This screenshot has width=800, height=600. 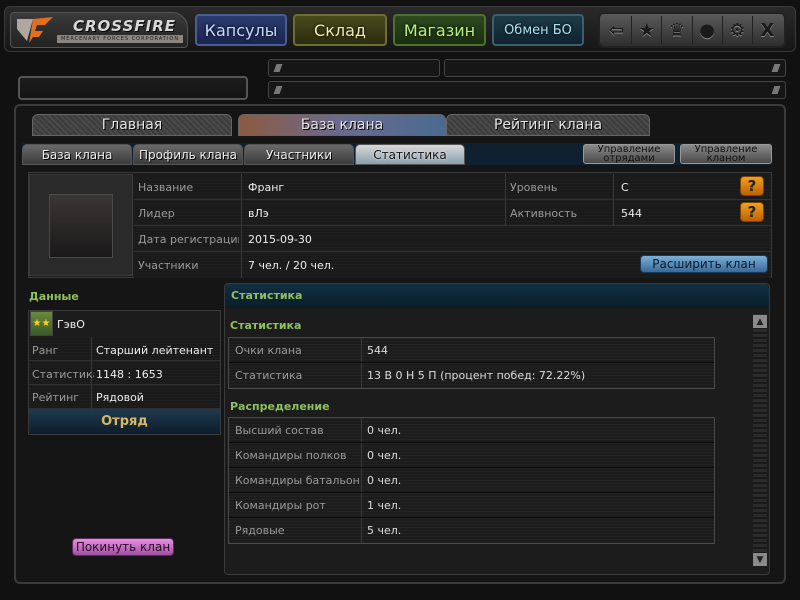 What do you see at coordinates (280, 239) in the screenshot?
I see `reg-date: 2015-09-30` at bounding box center [280, 239].